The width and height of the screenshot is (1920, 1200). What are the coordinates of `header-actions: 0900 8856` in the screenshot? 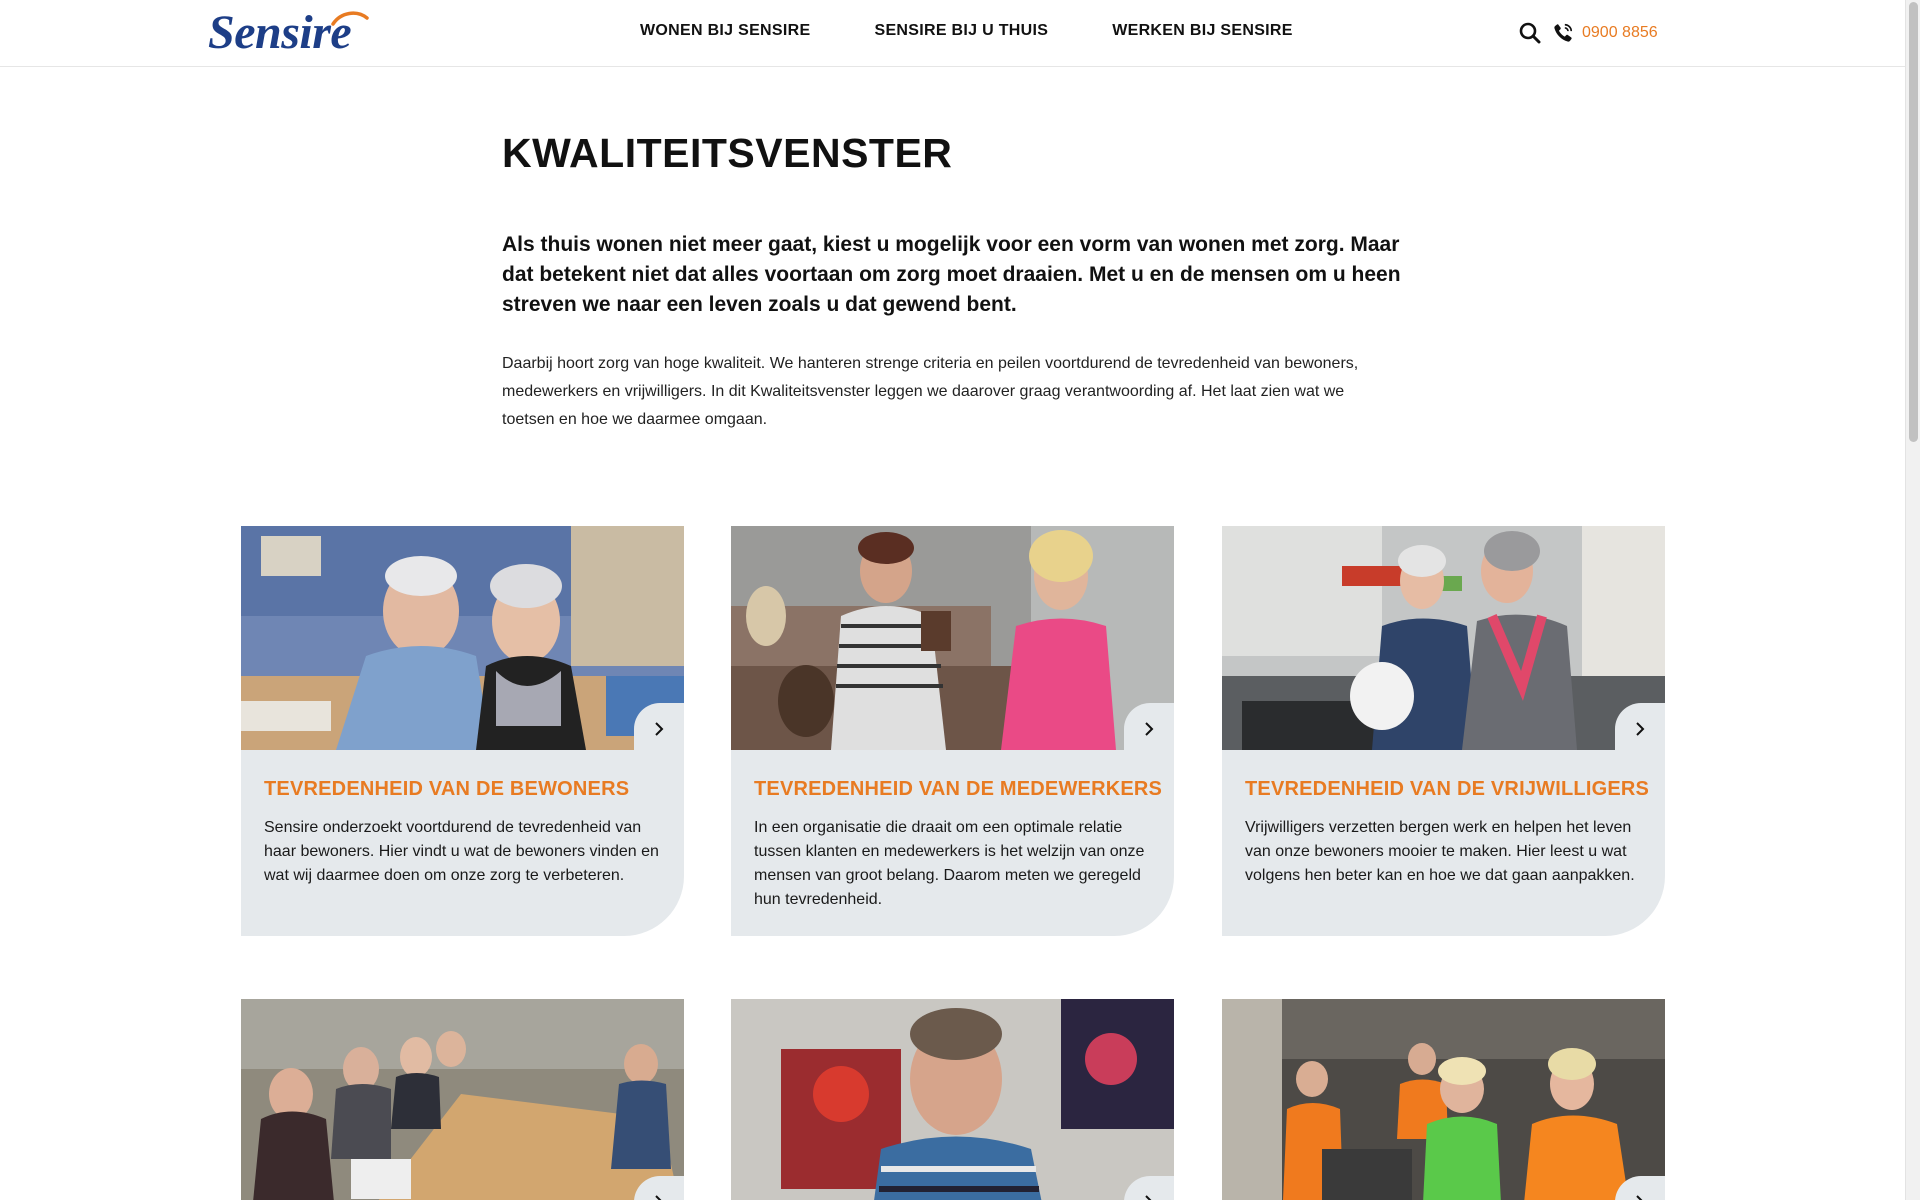 It's located at (1588, 33).